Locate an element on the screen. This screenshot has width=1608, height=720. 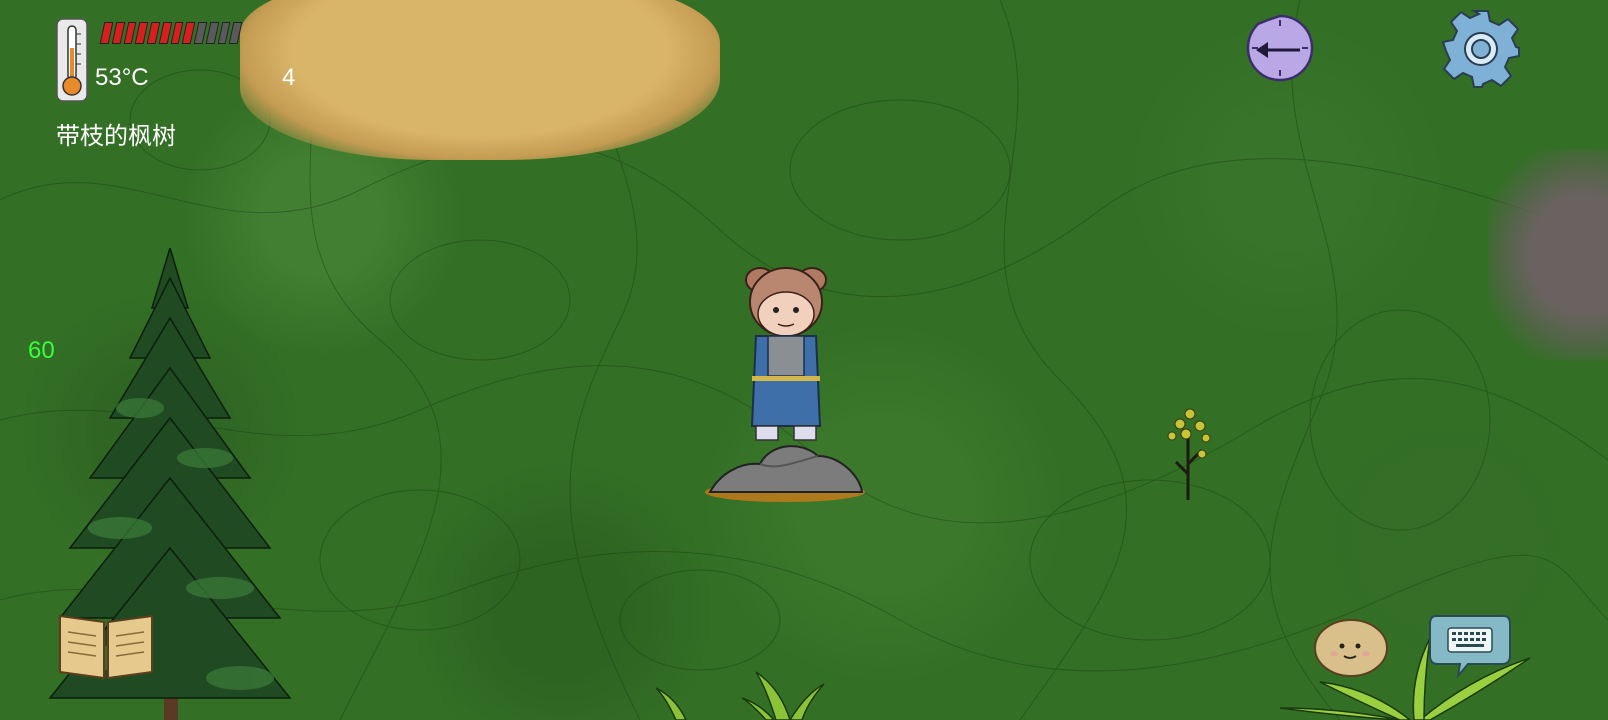
sand-patch is located at coordinates (480, 80).